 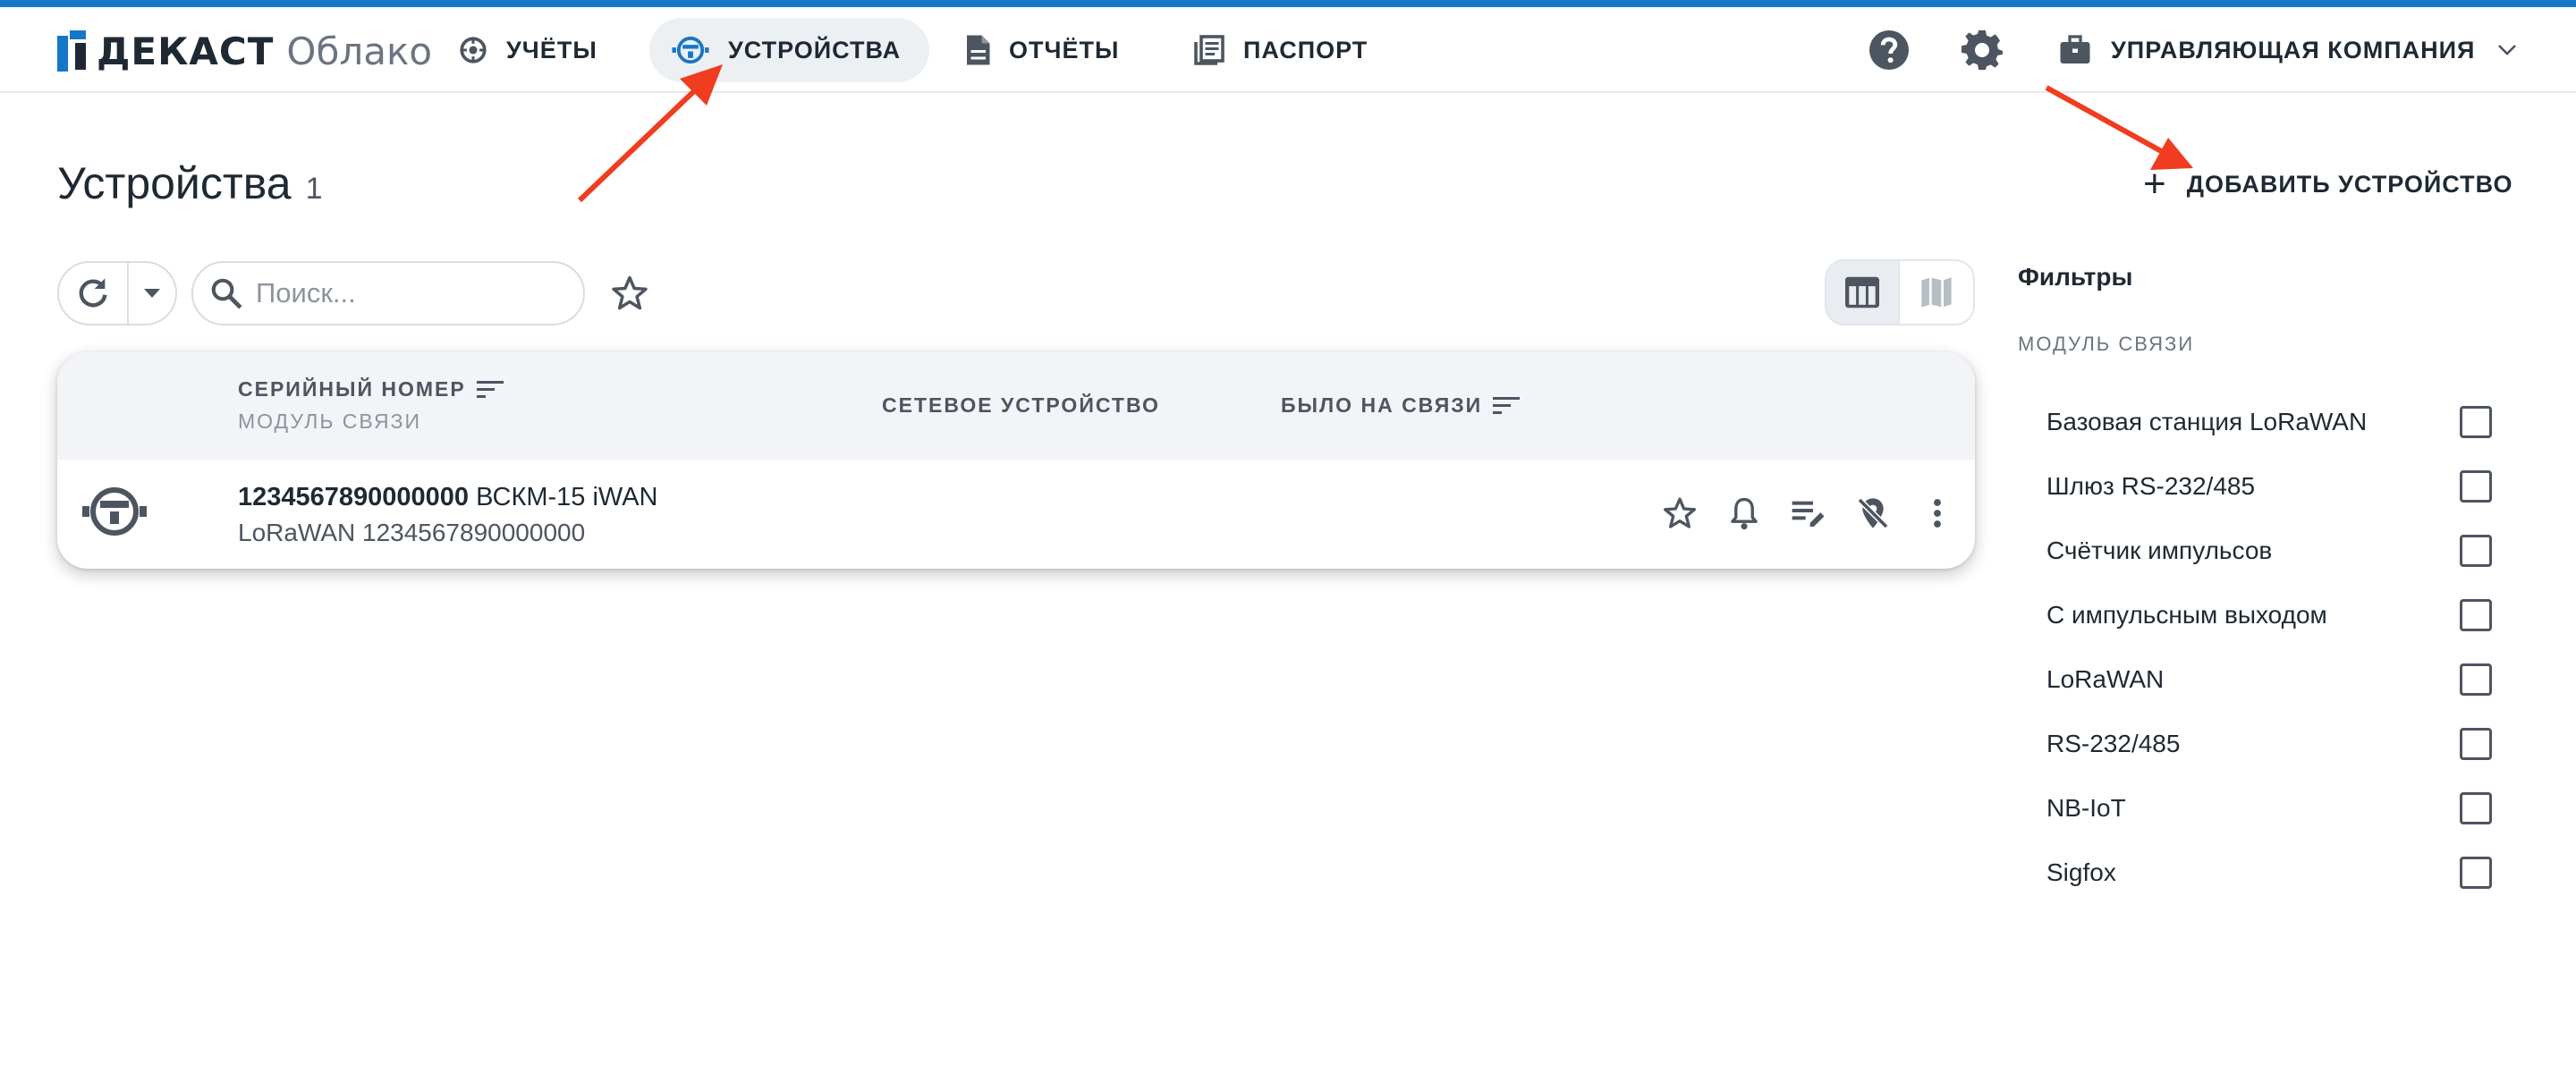 I want to click on company-name: УПРАВЛЯЮЩАЯ КОМПАНИЯ, so click(x=2293, y=49).